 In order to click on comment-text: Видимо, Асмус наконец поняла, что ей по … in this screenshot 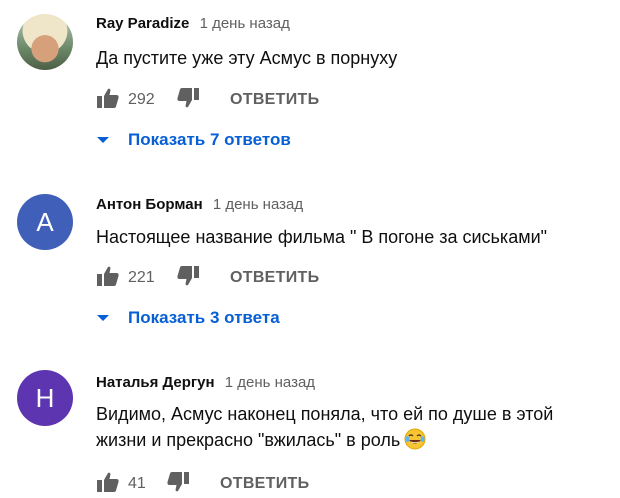, I will do `click(324, 427)`.